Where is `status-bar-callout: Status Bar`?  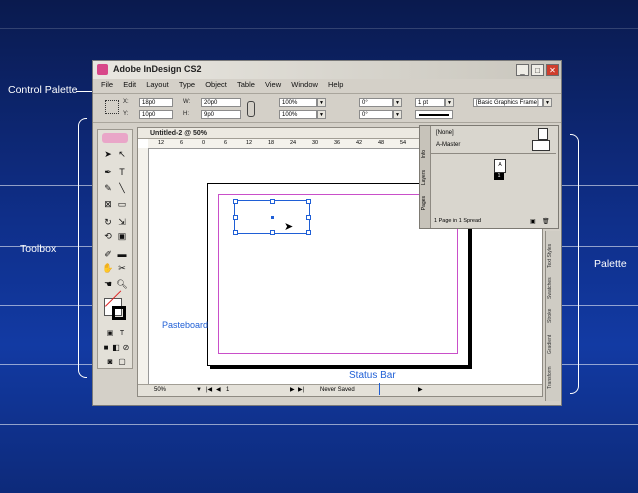 status-bar-callout: Status Bar is located at coordinates (372, 375).